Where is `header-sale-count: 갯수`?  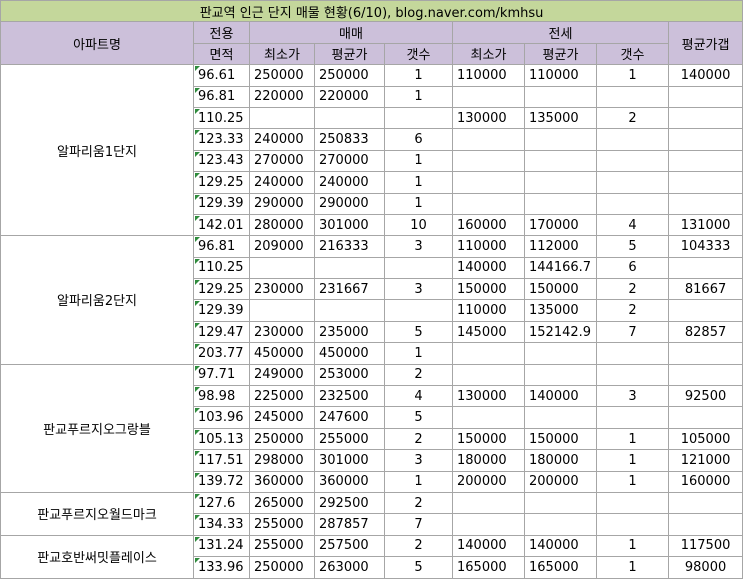 header-sale-count: 갯수 is located at coordinates (418, 54).